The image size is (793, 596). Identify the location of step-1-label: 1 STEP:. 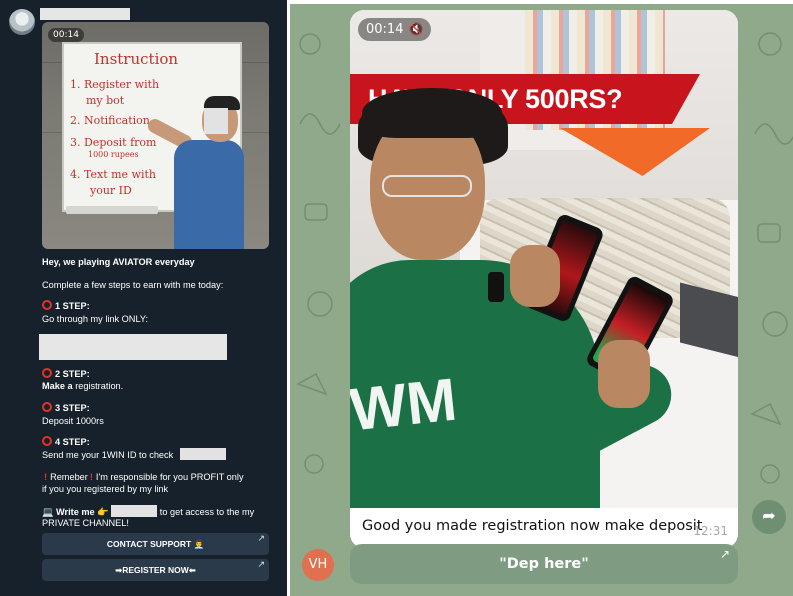
(72, 306).